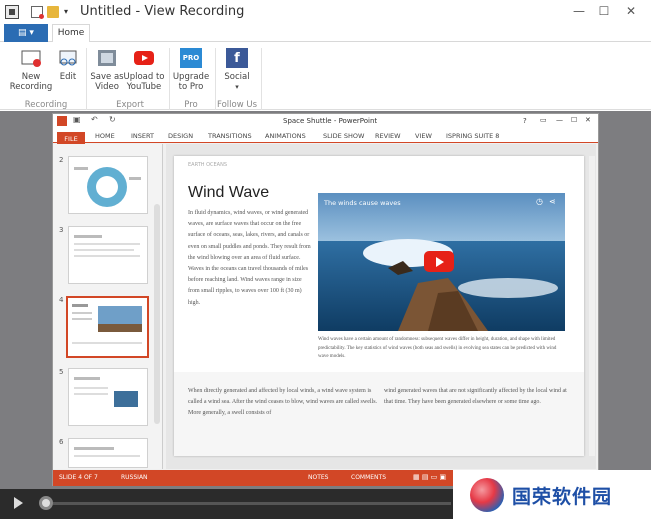 Image resolution: width=651 pixels, height=519 pixels. I want to click on menu-icon: ▤ ▾, so click(26, 33).